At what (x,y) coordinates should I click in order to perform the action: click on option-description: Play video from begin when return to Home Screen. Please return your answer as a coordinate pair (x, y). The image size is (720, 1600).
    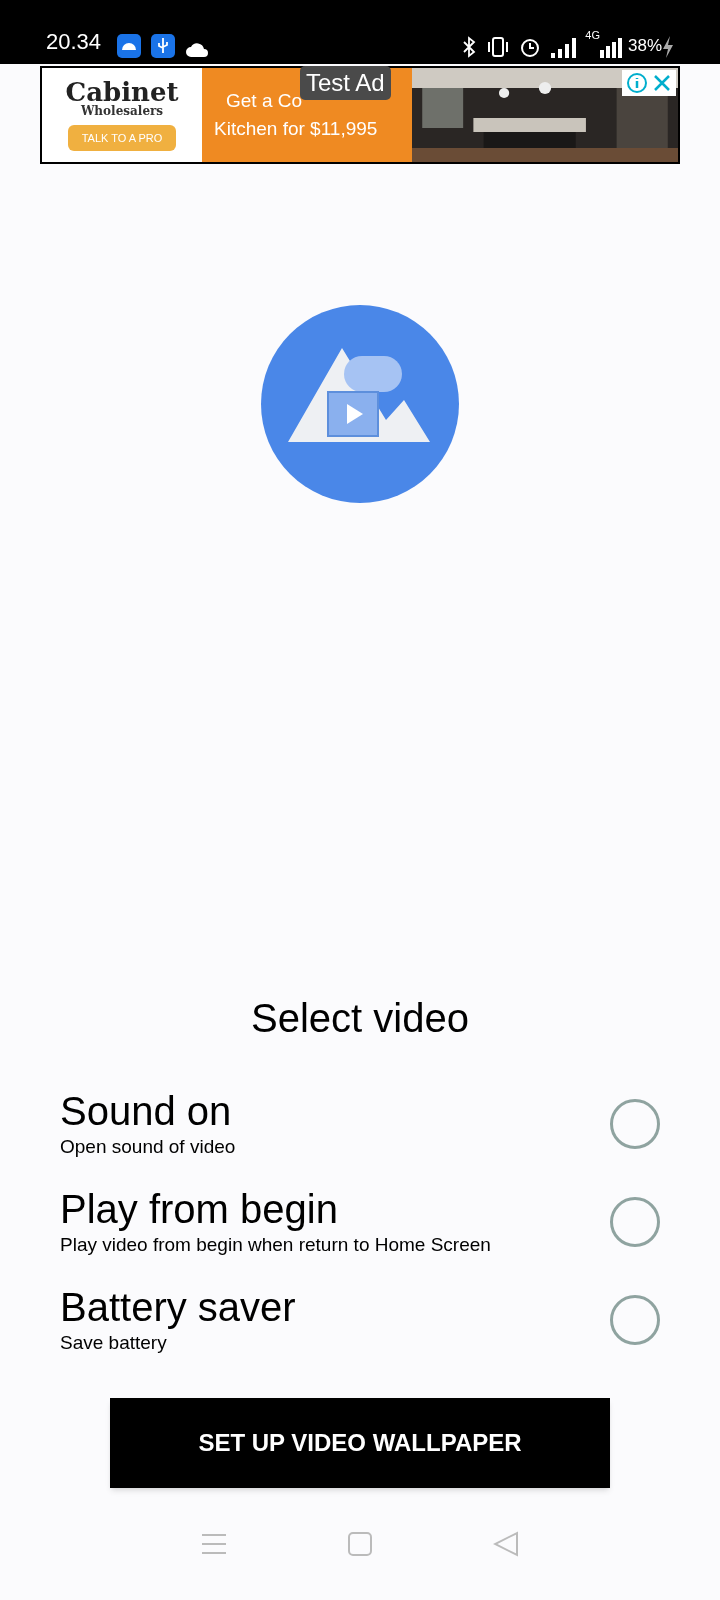
    Looking at the image, I should click on (276, 1245).